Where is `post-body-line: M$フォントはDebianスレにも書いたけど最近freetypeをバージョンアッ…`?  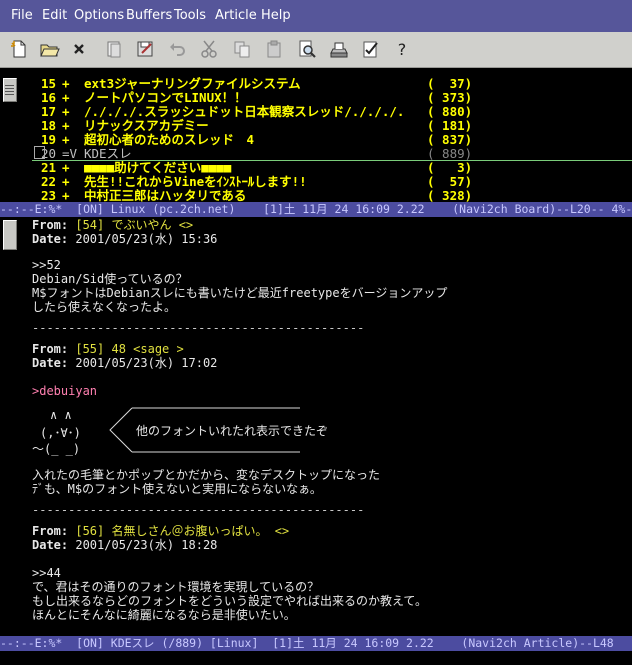 post-body-line: M$フォントはDebianスレにも書いたけど最近freetypeをバージョンアッ… is located at coordinates (240, 293).